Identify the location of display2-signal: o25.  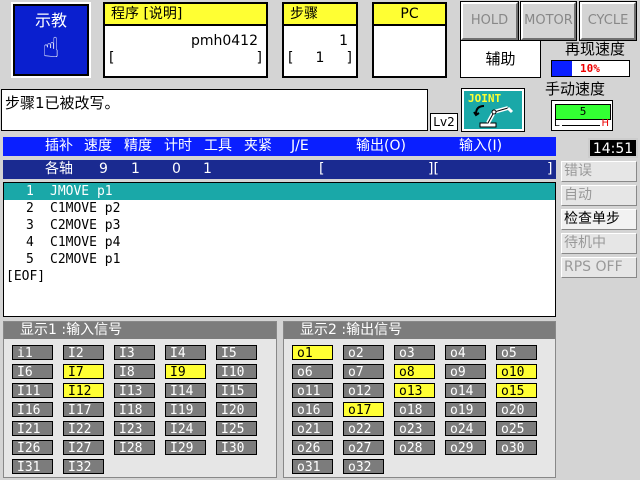
(516, 429).